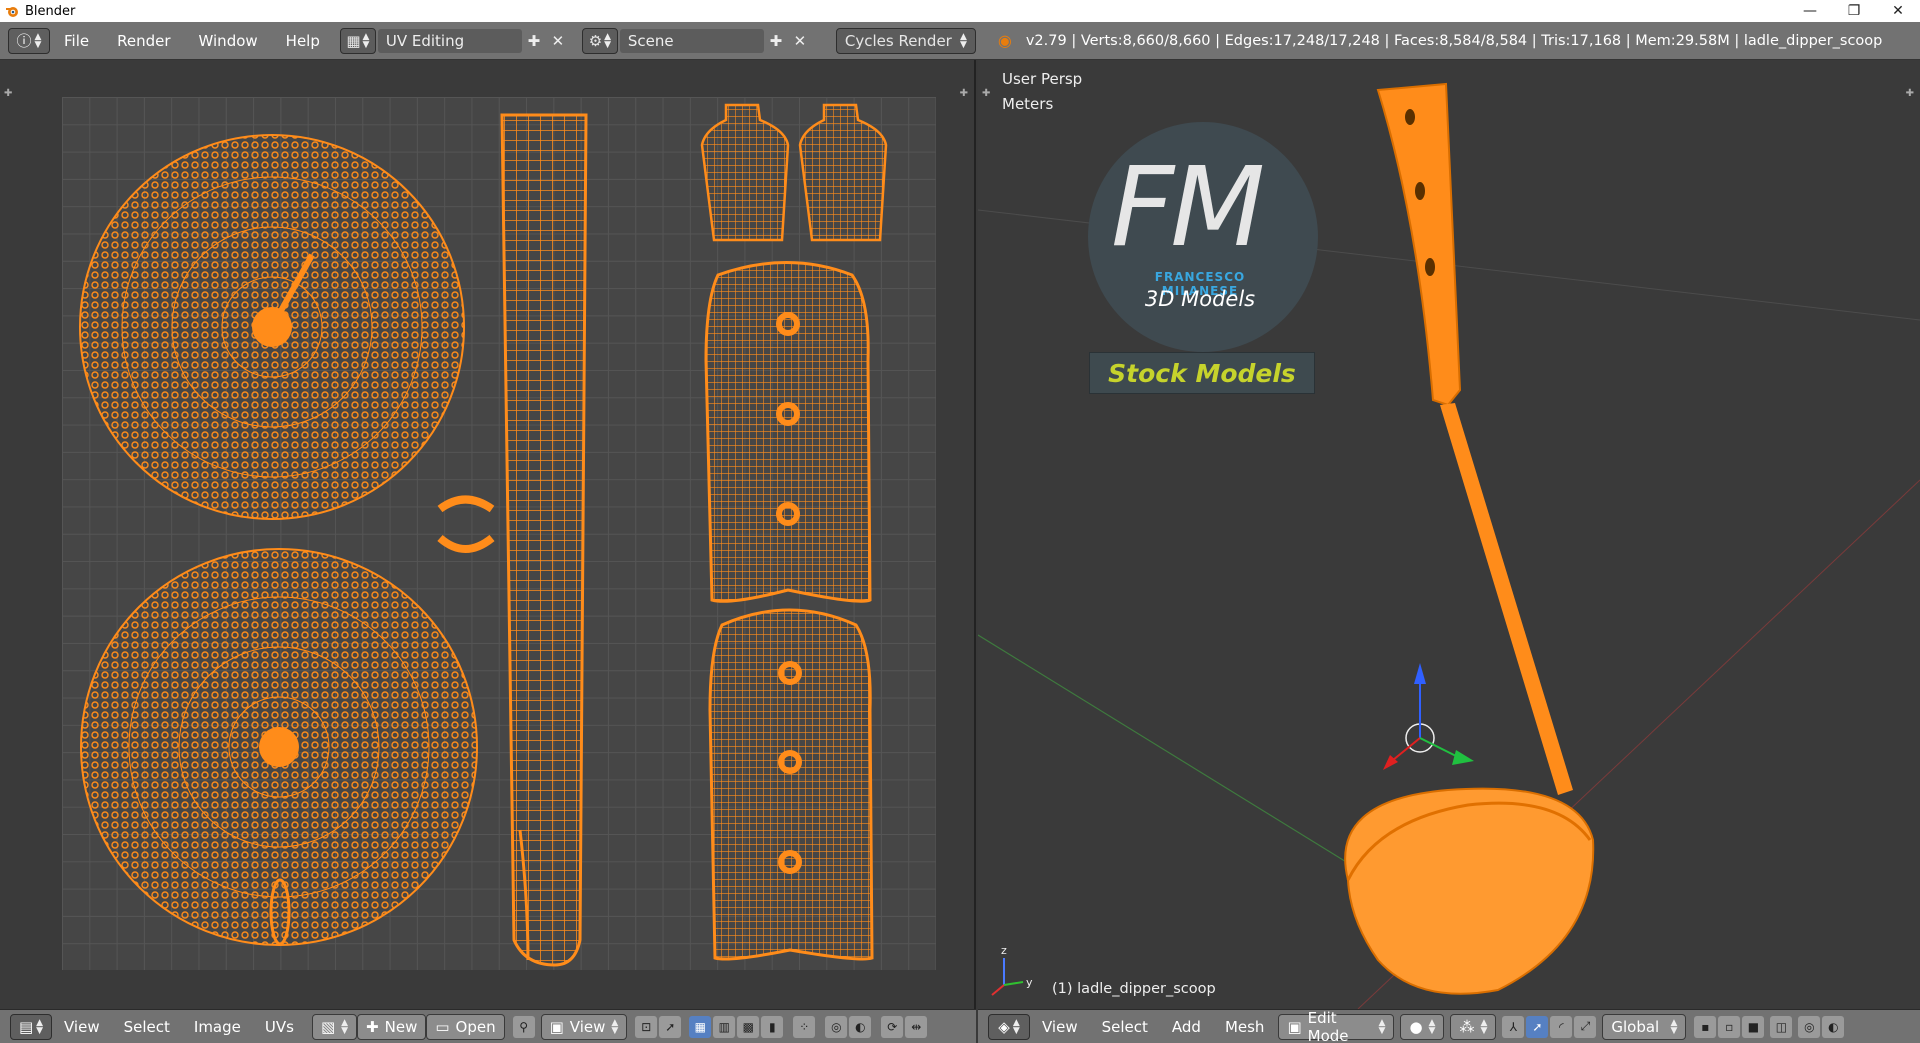 Image resolution: width=1920 pixels, height=1043 pixels. I want to click on transform-orientation-dropdown: Global ▲ ▼, so click(1644, 1026).